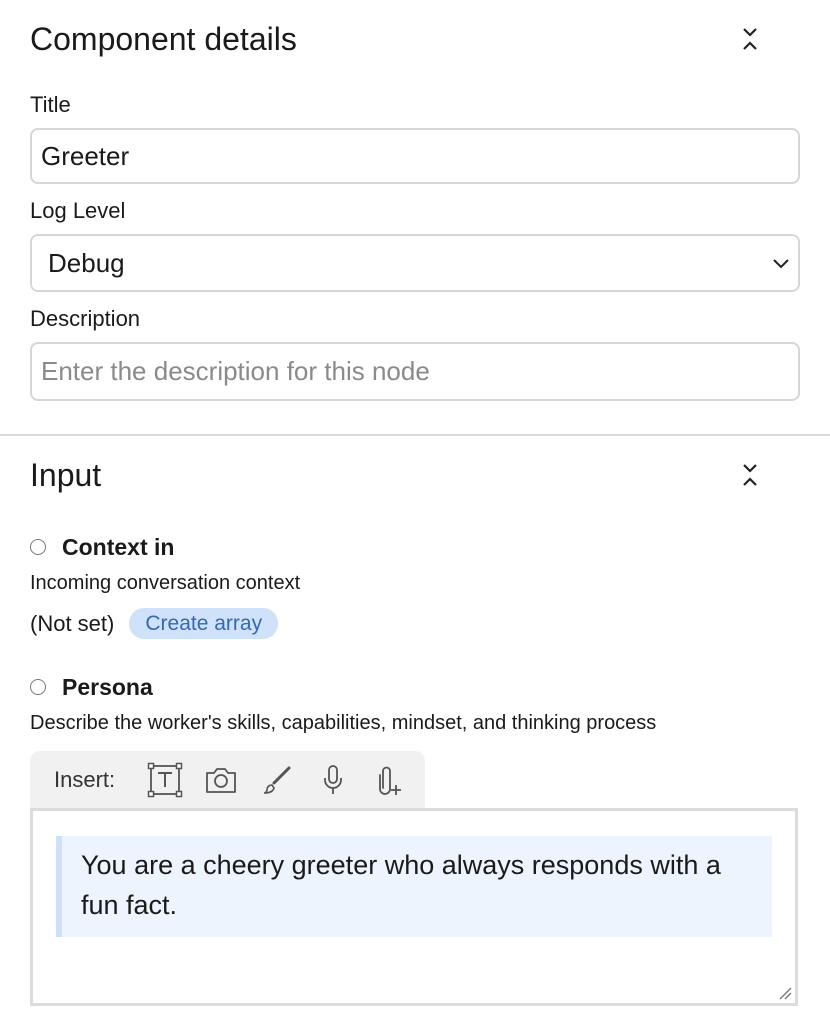 The width and height of the screenshot is (830, 1032). What do you see at coordinates (785, 993) in the screenshot?
I see `resize-handle-icon` at bounding box center [785, 993].